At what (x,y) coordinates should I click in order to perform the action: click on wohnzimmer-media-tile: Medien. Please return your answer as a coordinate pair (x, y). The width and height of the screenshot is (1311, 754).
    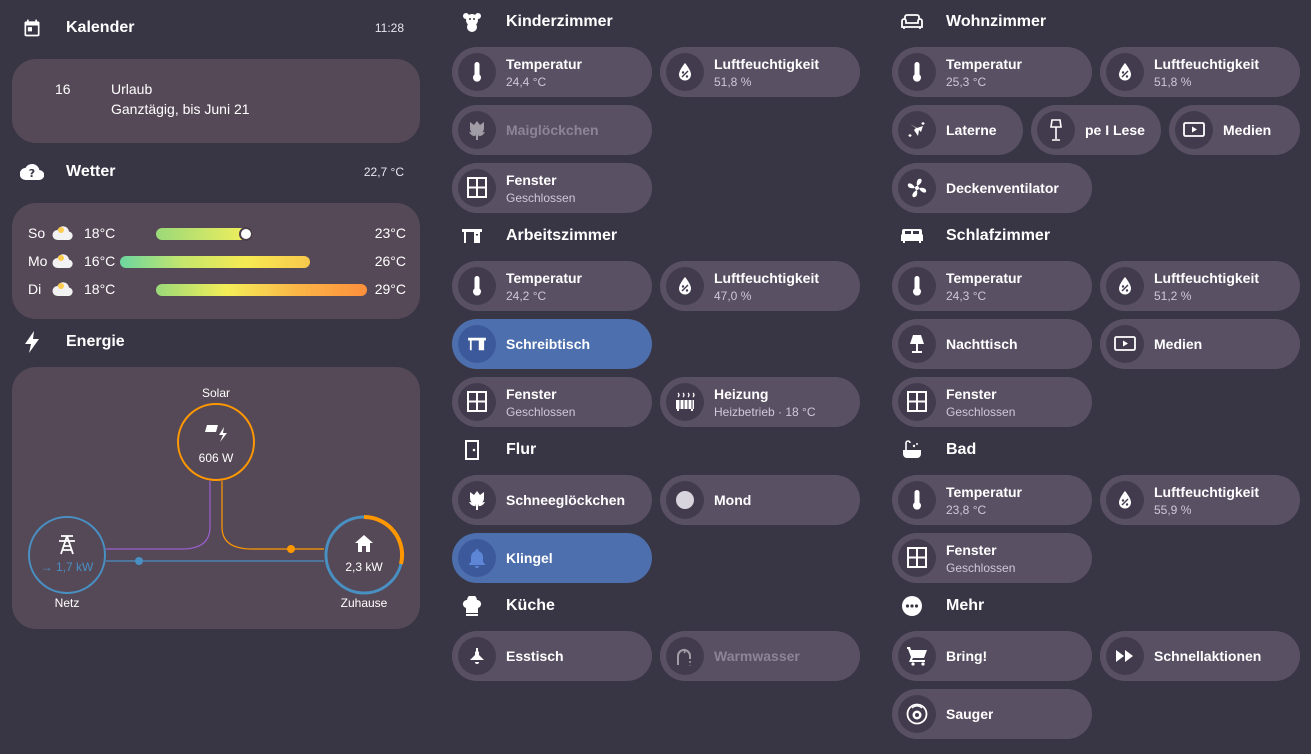
    Looking at the image, I should click on (1234, 130).